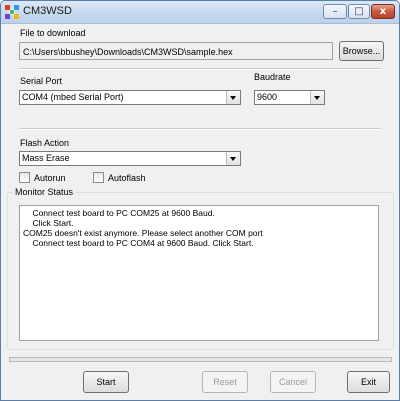 The height and width of the screenshot is (401, 400). I want to click on serial-port-select: COM4 (mbed Serial Port), so click(130, 97).